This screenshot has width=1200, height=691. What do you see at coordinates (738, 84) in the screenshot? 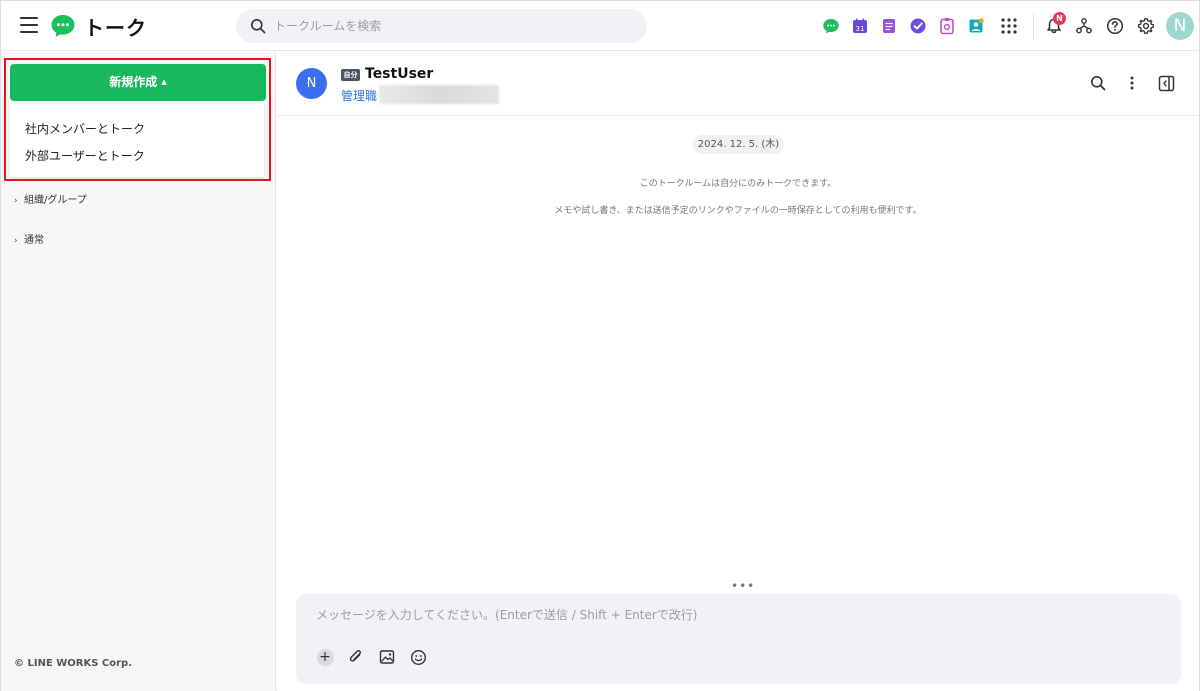
I see `room-header: N 自分 TestUser 管理職` at bounding box center [738, 84].